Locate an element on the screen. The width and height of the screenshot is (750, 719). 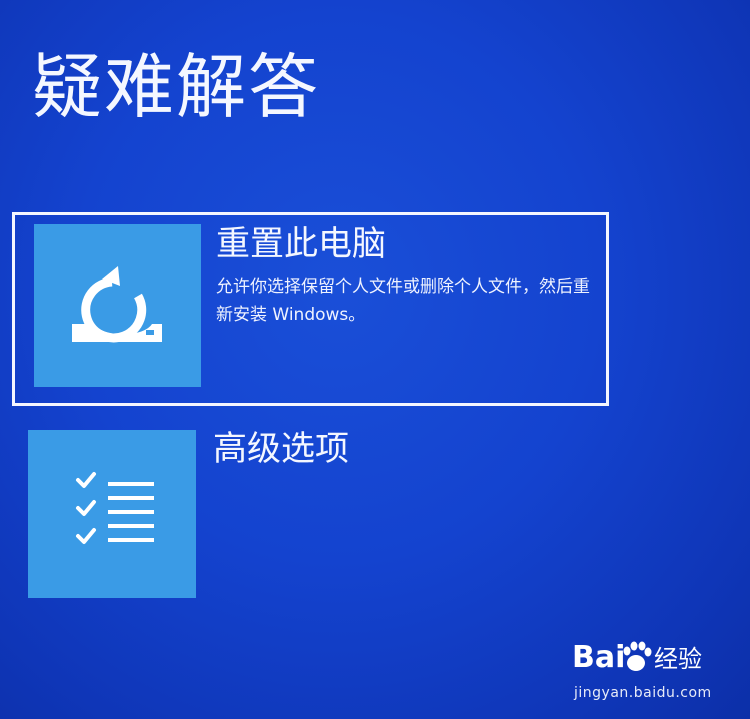
svg-text: 经验 is located at coordinates (678, 659).